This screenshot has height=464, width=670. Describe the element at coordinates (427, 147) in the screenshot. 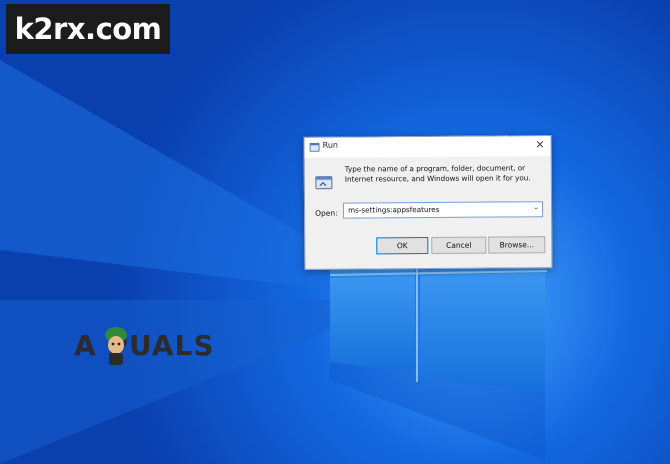

I see `title-bar: Run ✕` at that location.